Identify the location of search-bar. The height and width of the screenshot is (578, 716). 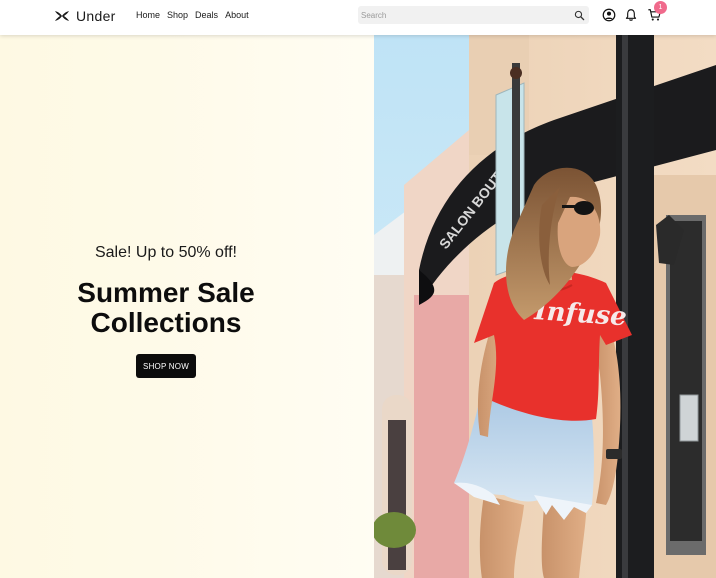
(473, 15).